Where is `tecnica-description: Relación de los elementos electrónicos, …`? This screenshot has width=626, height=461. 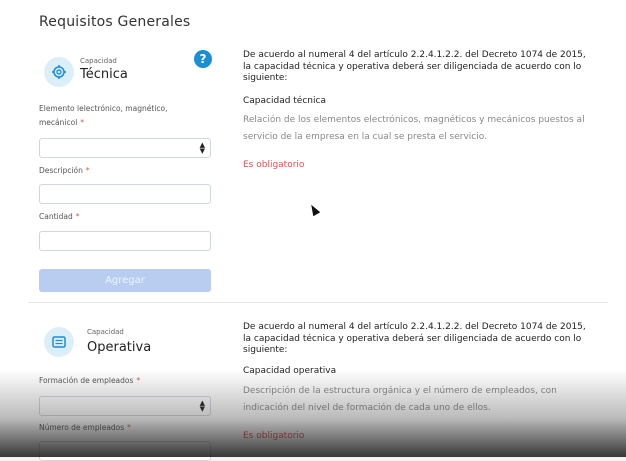
tecnica-description: Relación de los elementos electrónicos, … is located at coordinates (414, 128).